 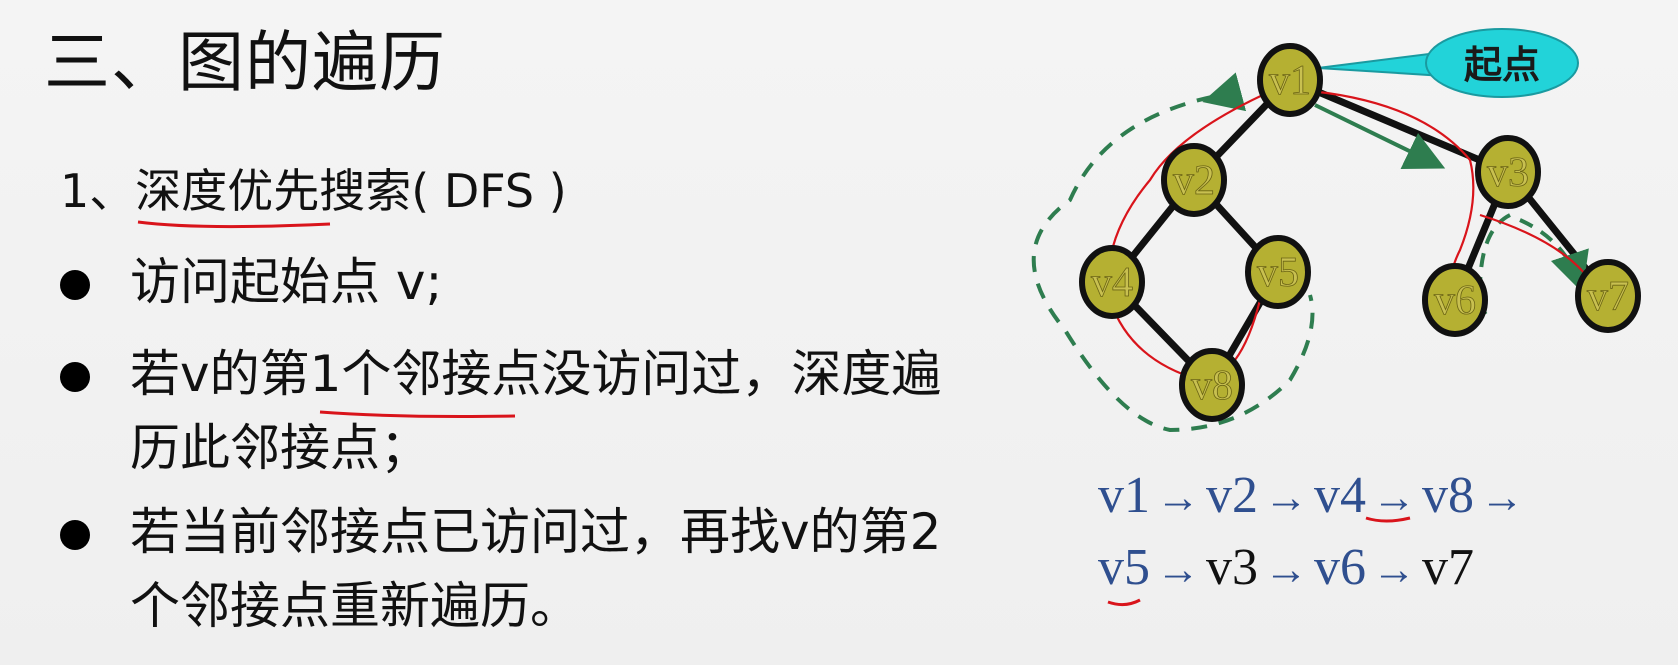 I want to click on graph-node-label: v6, so click(x=1455, y=301).